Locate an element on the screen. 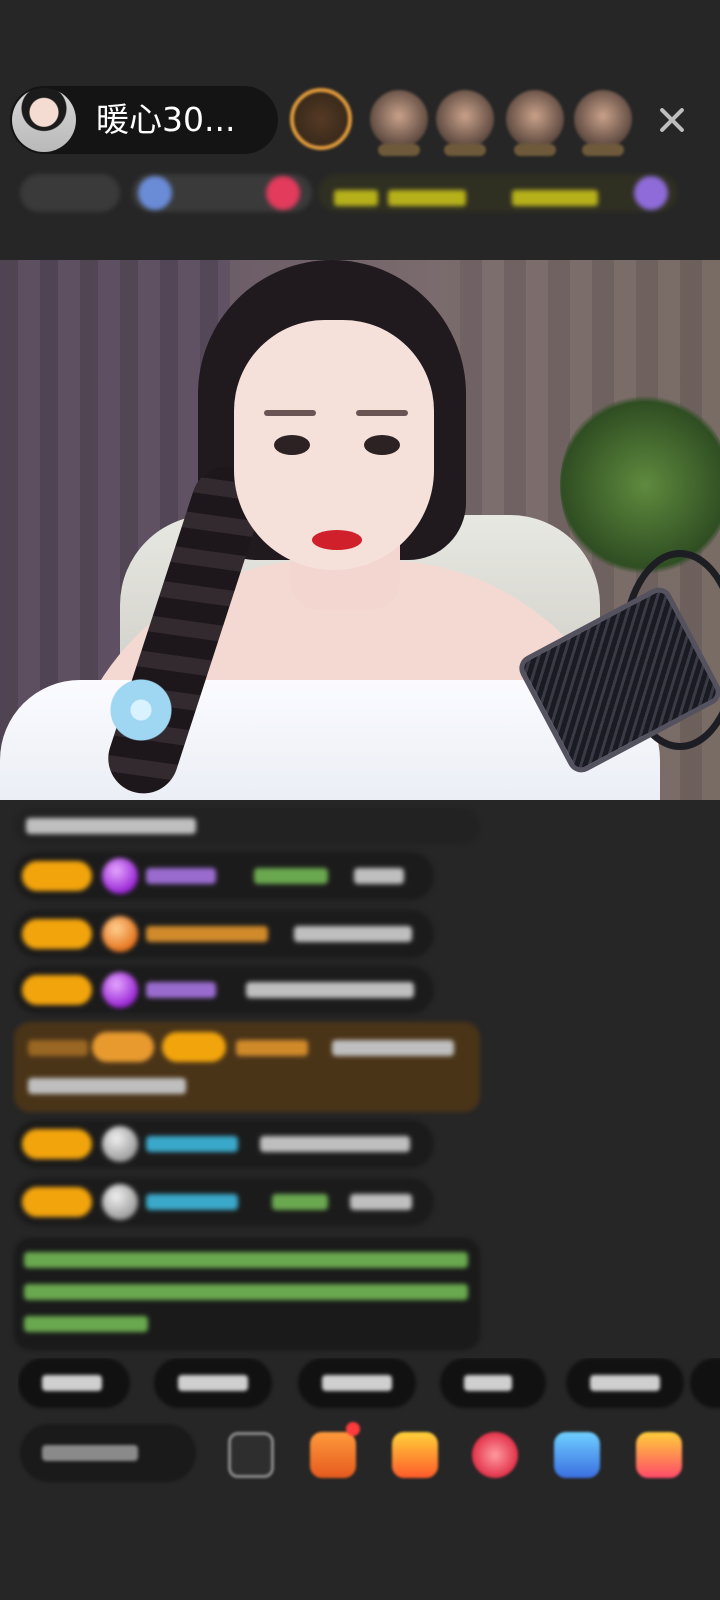 The width and height of the screenshot is (720, 1600). heart-icon is located at coordinates (495, 1455).